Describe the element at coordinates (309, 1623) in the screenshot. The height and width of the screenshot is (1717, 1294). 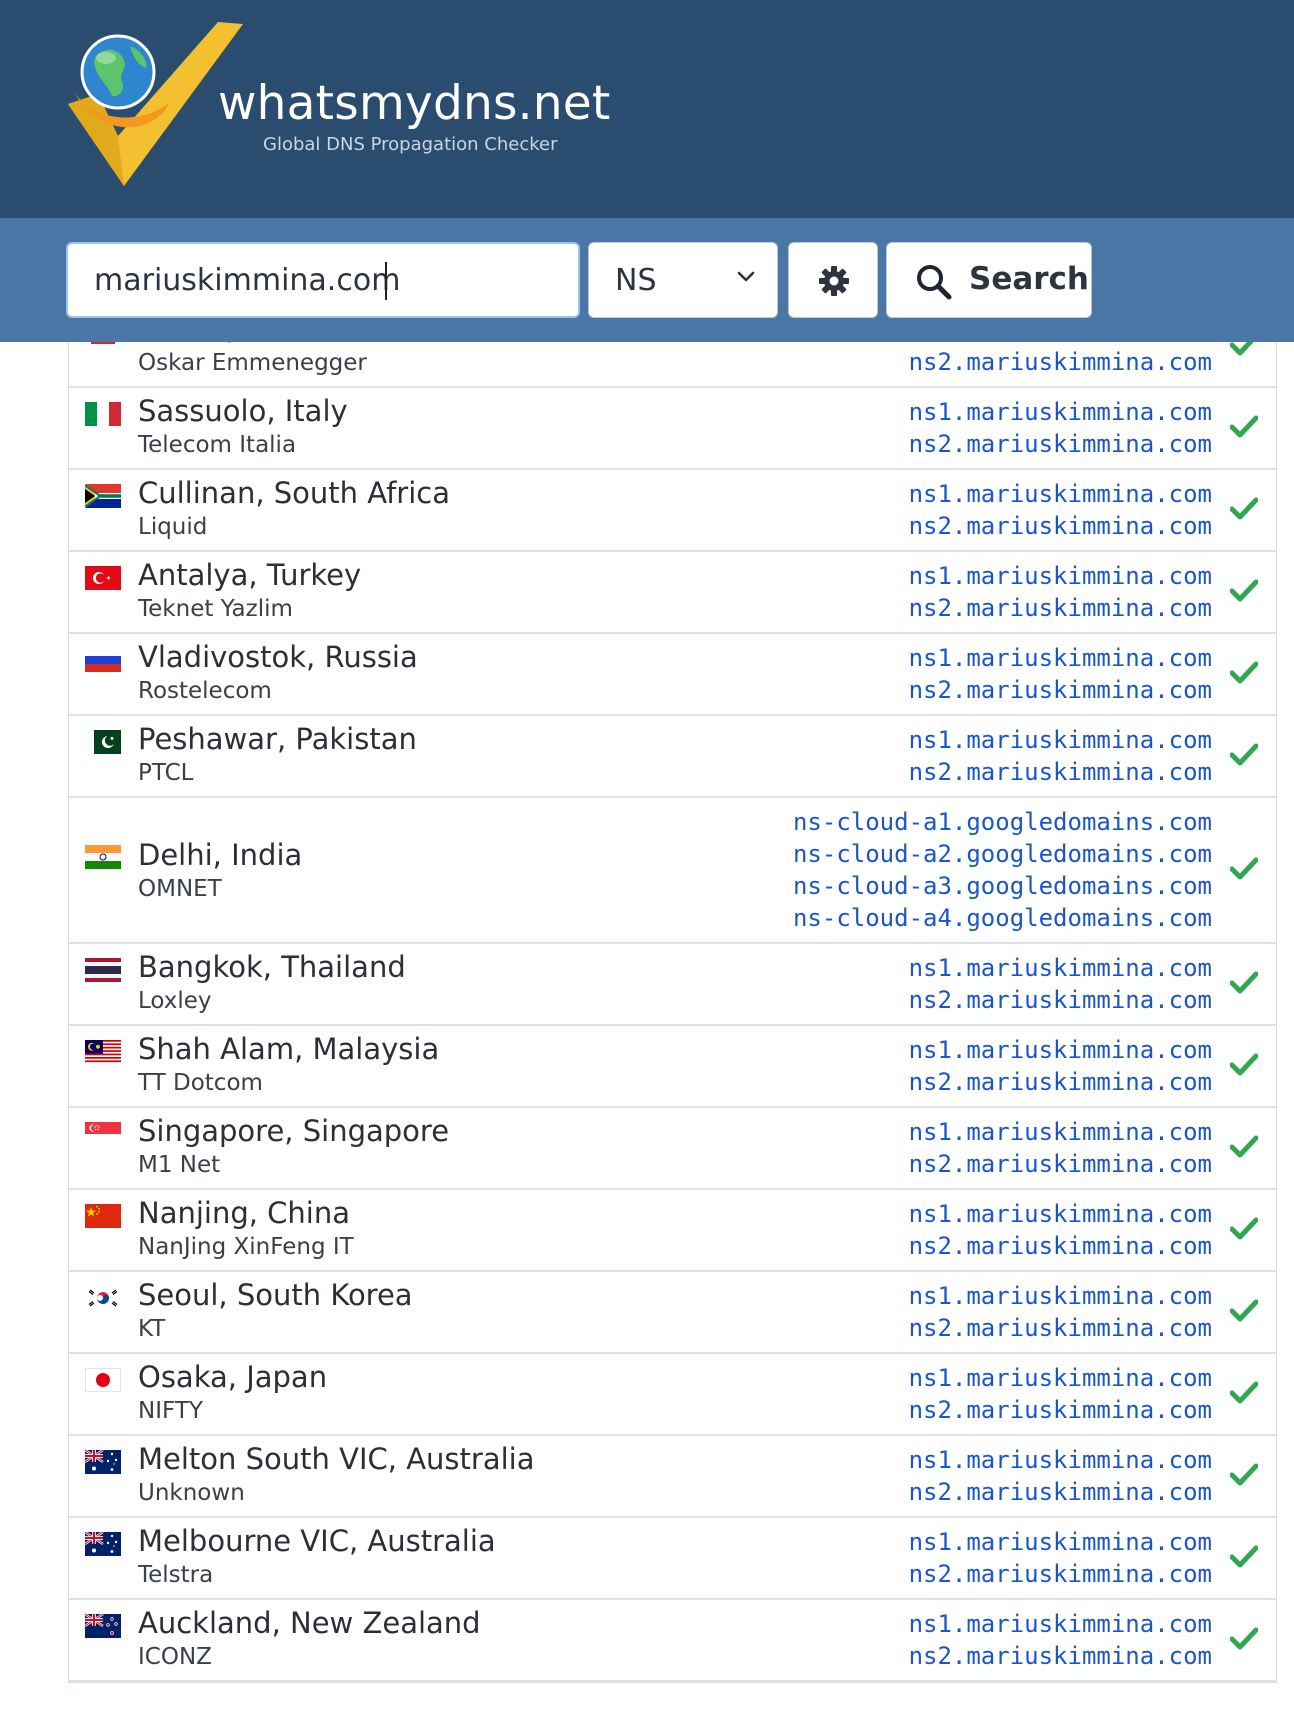
I see `location-name: Auckland, New Zealand` at that location.